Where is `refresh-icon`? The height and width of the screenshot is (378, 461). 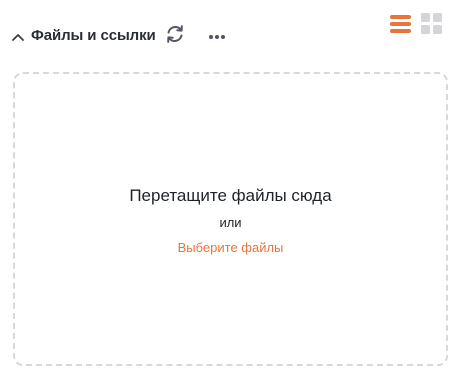
refresh-icon is located at coordinates (175, 36).